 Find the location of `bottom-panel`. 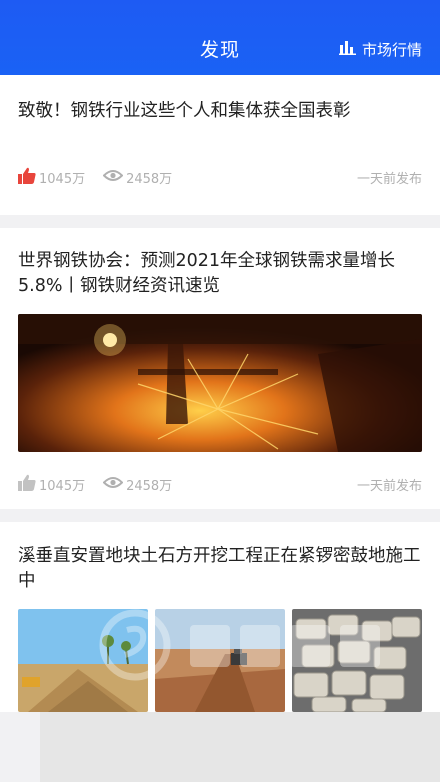

bottom-panel is located at coordinates (240, 747).